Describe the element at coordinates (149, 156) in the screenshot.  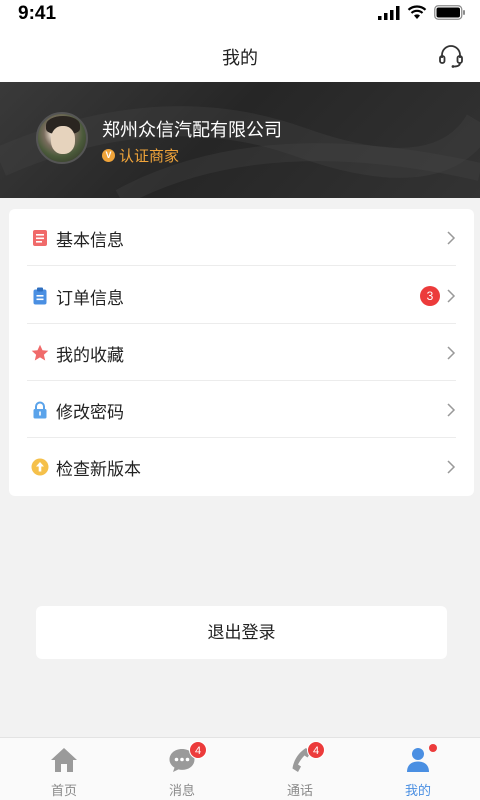
I see `certification-label: 认证商家` at that location.